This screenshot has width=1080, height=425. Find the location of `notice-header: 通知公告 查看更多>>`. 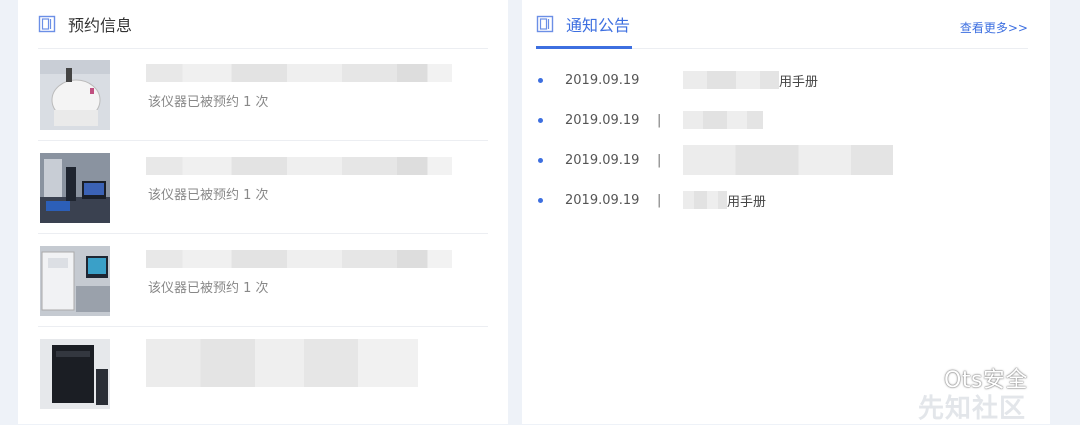

notice-header: 通知公告 查看更多>> is located at coordinates (782, 24).